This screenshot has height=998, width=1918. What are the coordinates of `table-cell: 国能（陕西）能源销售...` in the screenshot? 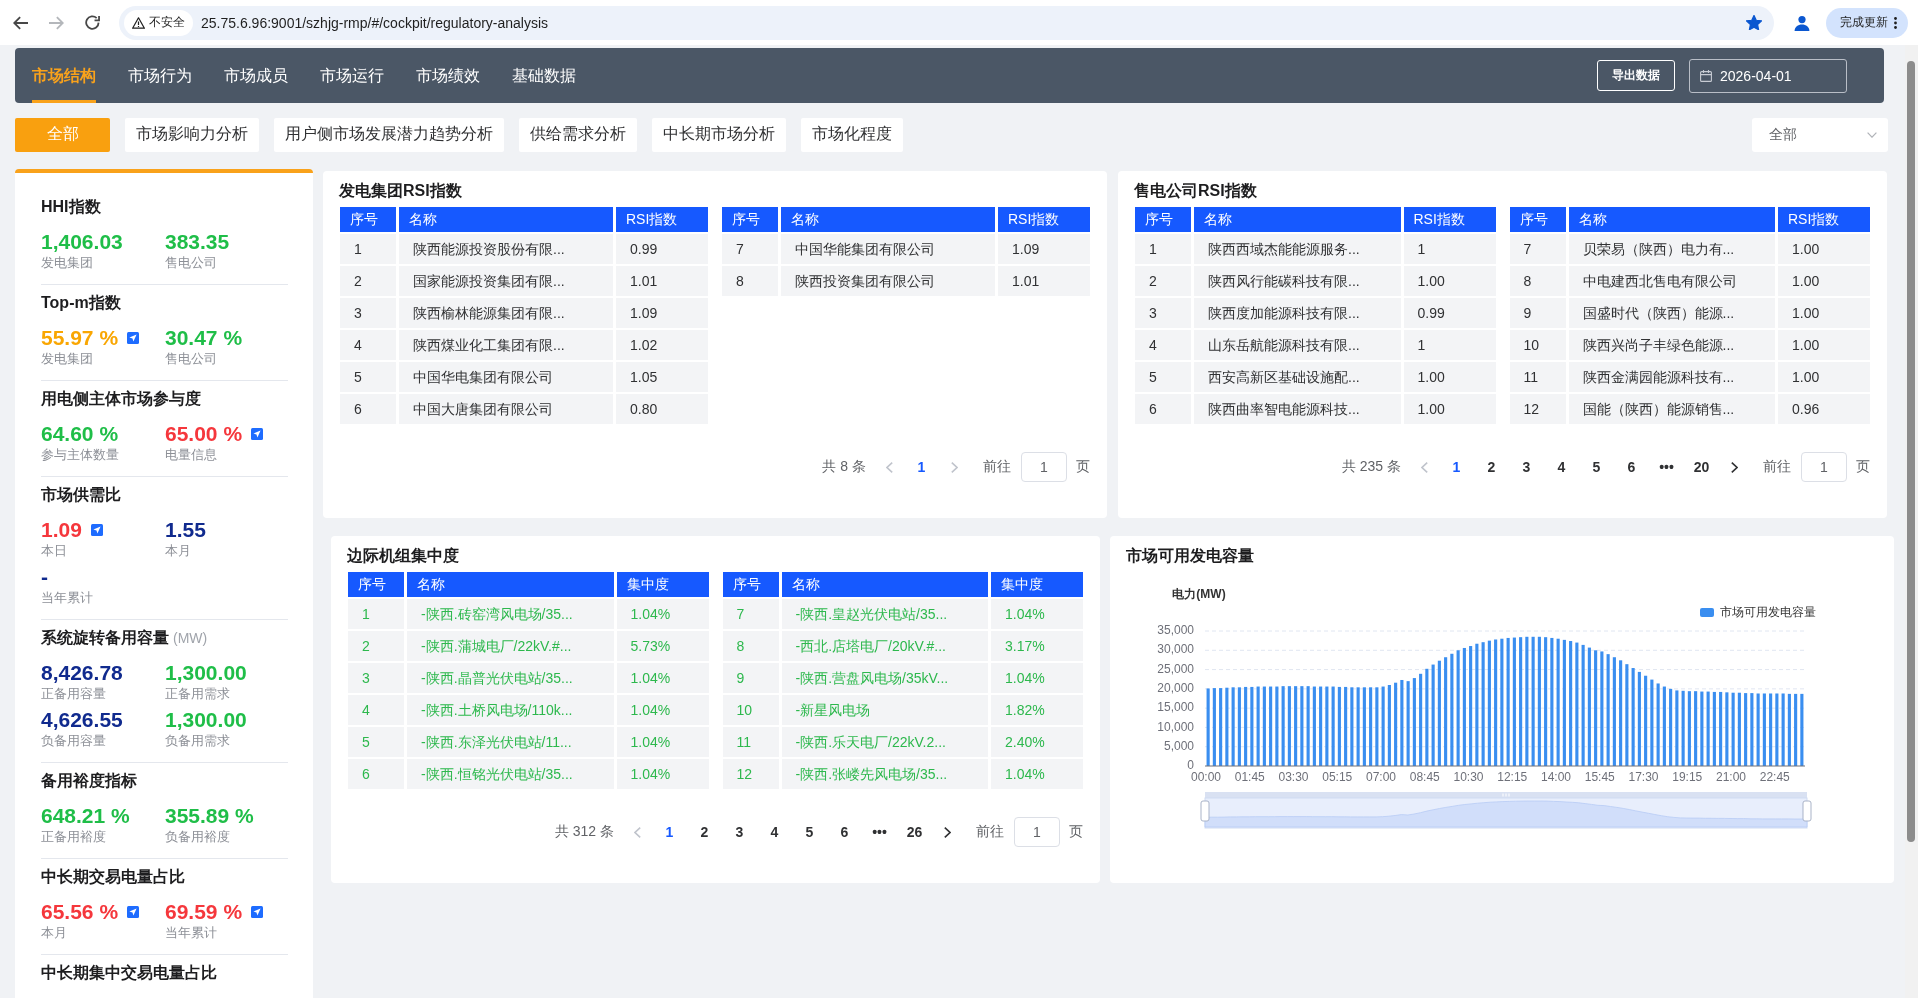 It's located at (1671, 409).